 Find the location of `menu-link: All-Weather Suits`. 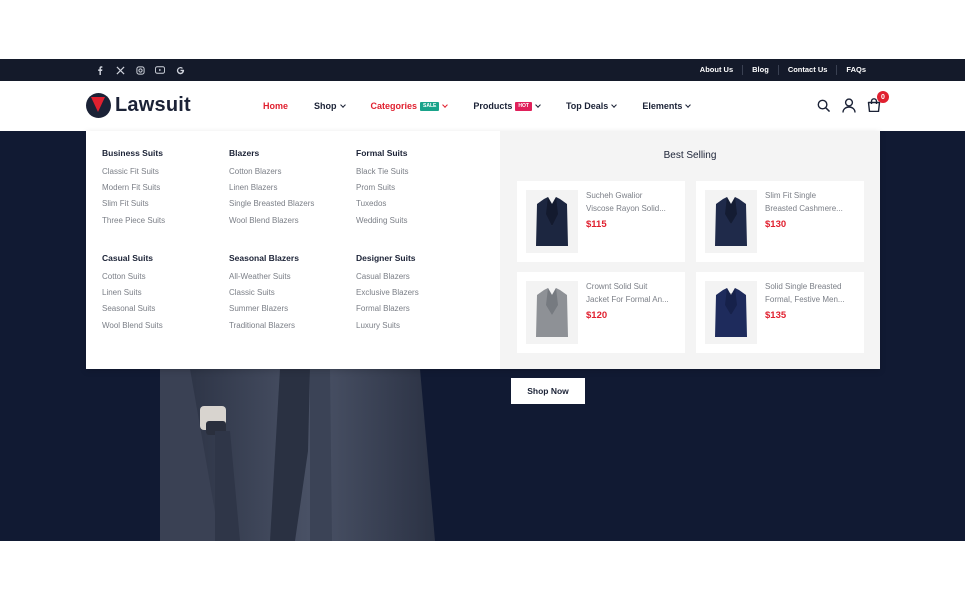

menu-link: All-Weather Suits is located at coordinates (291, 276).